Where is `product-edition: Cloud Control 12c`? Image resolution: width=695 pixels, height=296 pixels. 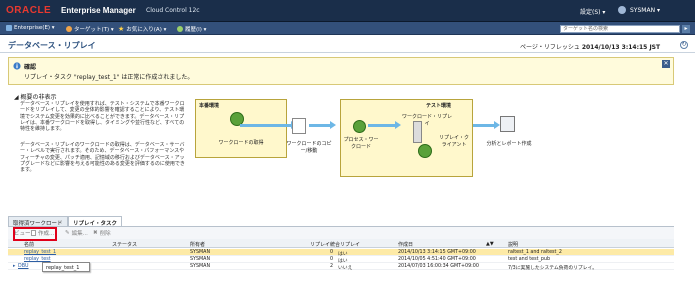
product-edition: Cloud Control 12c is located at coordinates (173, 10).